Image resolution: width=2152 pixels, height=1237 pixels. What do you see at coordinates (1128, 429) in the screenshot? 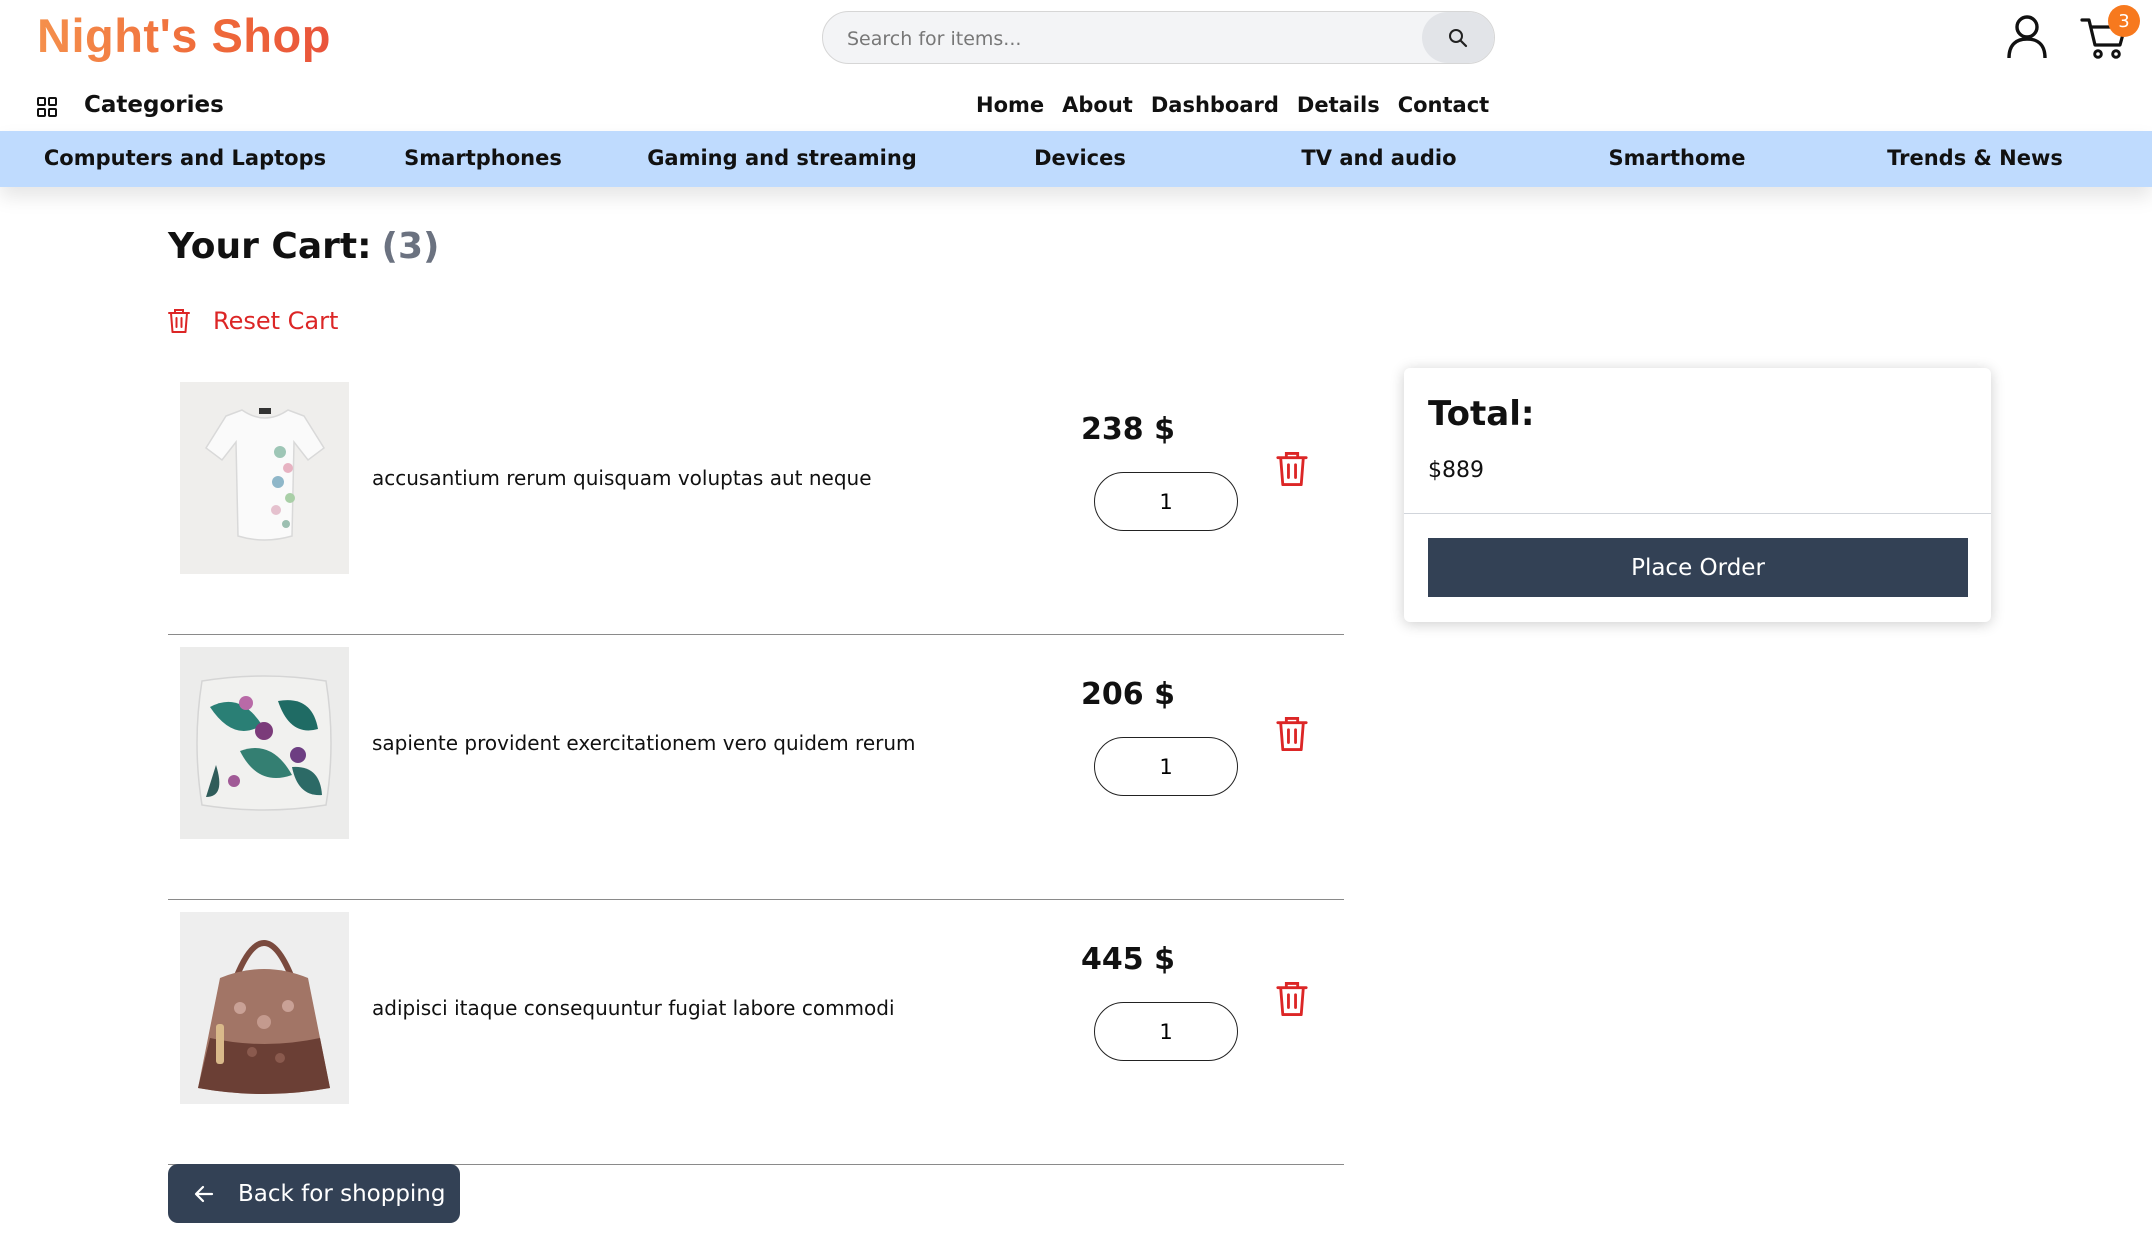
I see `product-price: 238 $` at bounding box center [1128, 429].